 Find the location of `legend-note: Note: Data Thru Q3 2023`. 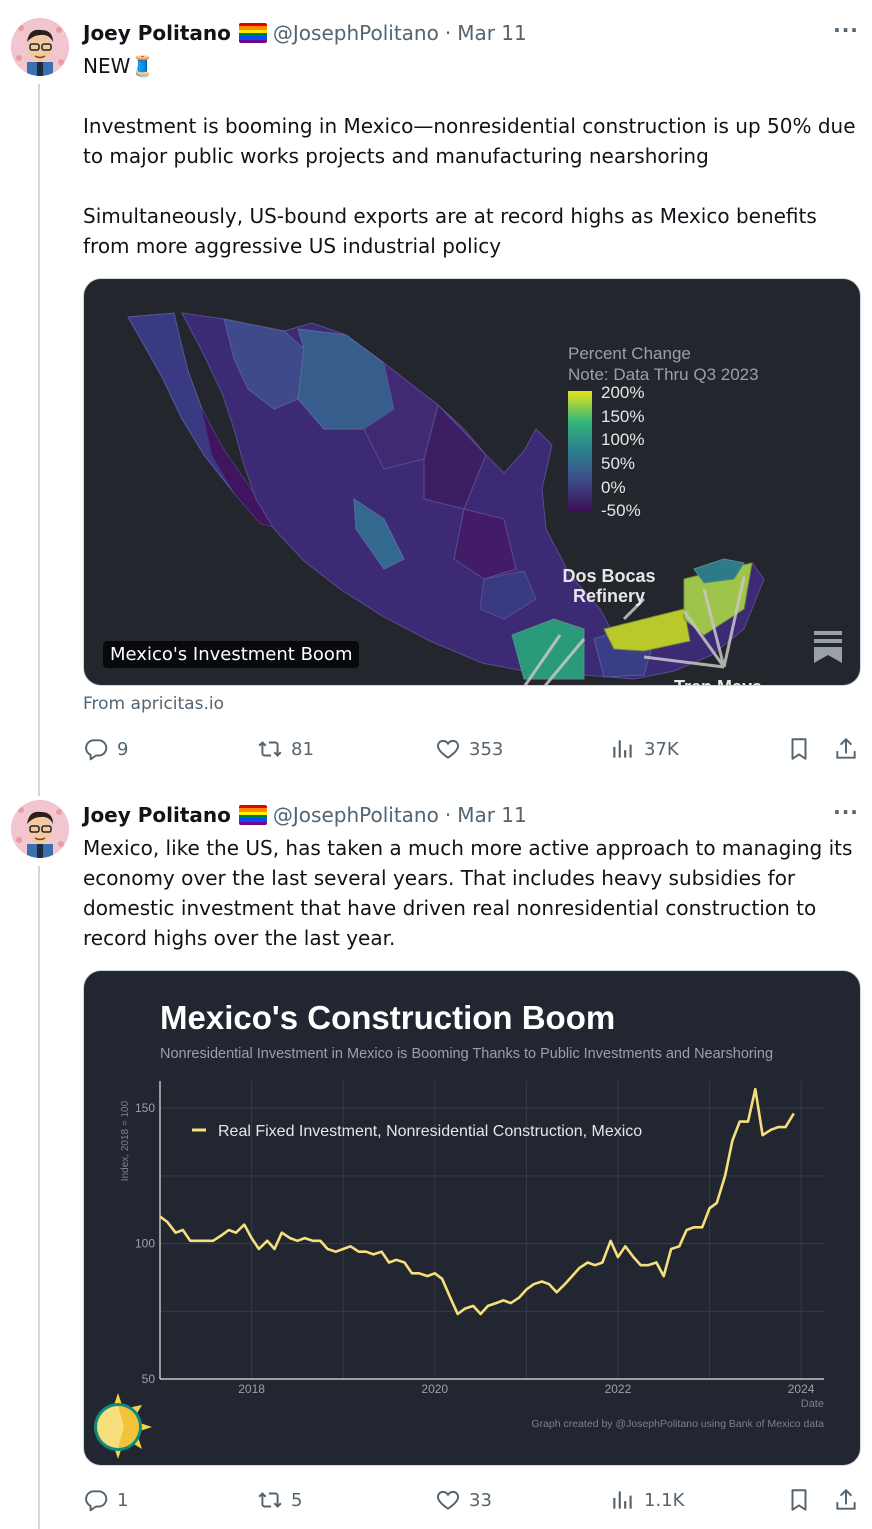

legend-note: Note: Data Thru Q3 2023 is located at coordinates (663, 374).